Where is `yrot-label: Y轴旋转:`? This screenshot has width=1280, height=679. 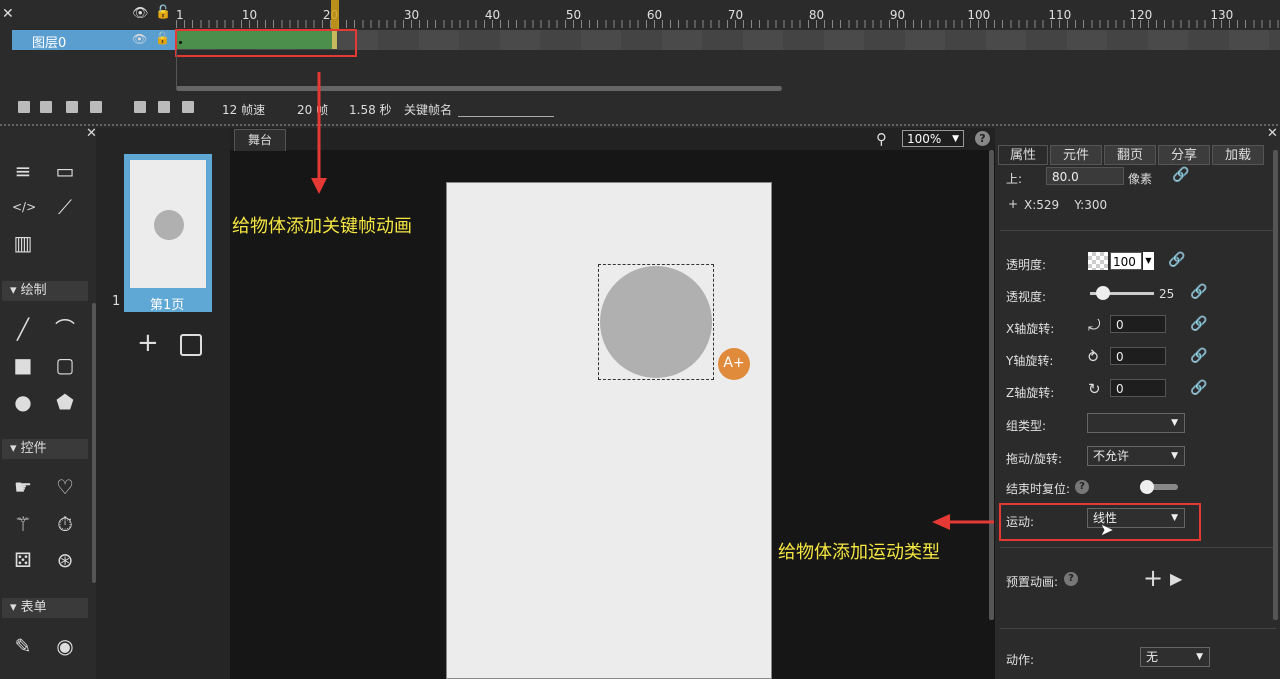 yrot-label: Y轴旋转: is located at coordinates (1030, 361).